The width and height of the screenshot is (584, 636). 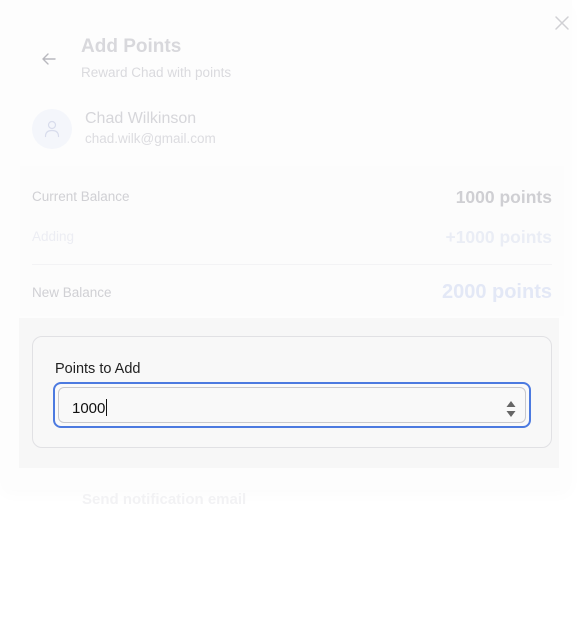 What do you see at coordinates (81, 196) in the screenshot?
I see `current-balance-label: Current Balance` at bounding box center [81, 196].